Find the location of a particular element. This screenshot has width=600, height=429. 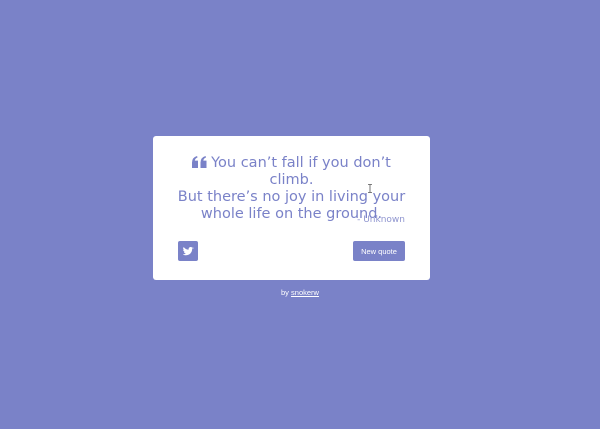

quote-line-2: But there’s no joy in living your is located at coordinates (291, 197).